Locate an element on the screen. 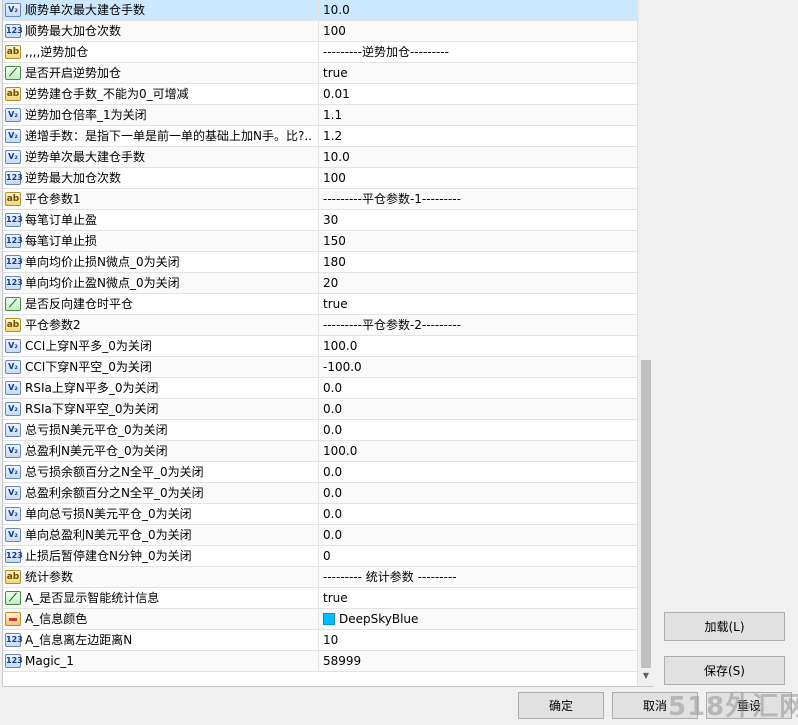 The height and width of the screenshot is (725, 798). parameter-row: 123 每笔订单止损 150 is located at coordinates (320, 241).